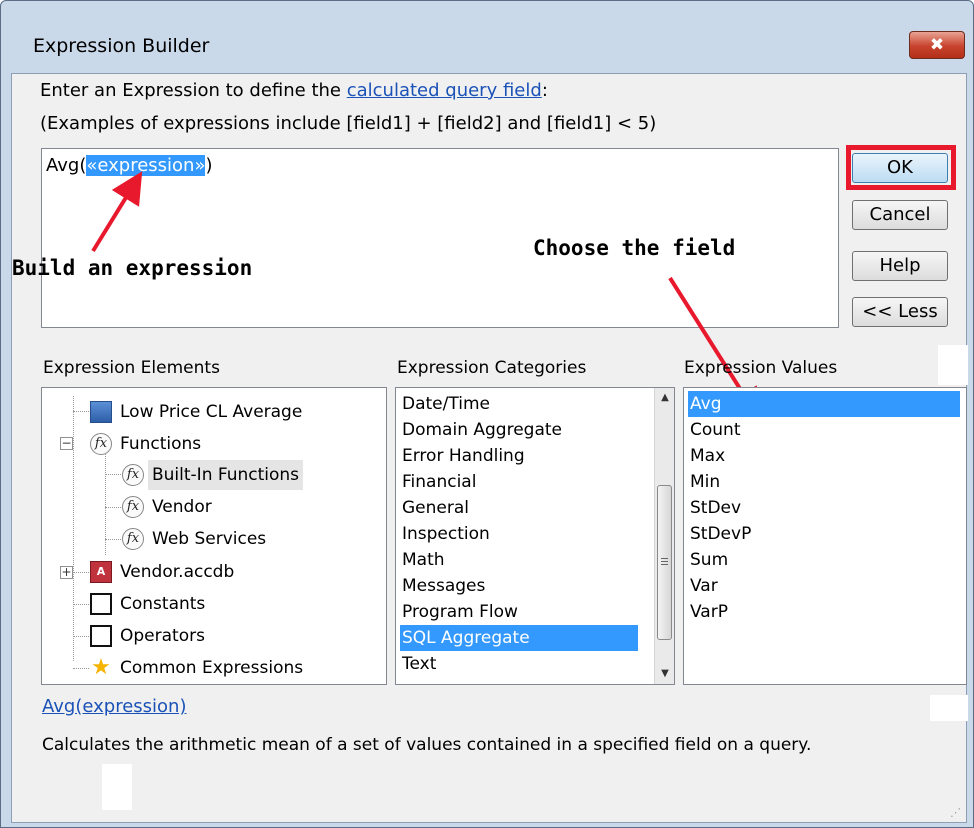 The height and width of the screenshot is (828, 974). I want to click on tree-item-label: Web Services, so click(209, 539).